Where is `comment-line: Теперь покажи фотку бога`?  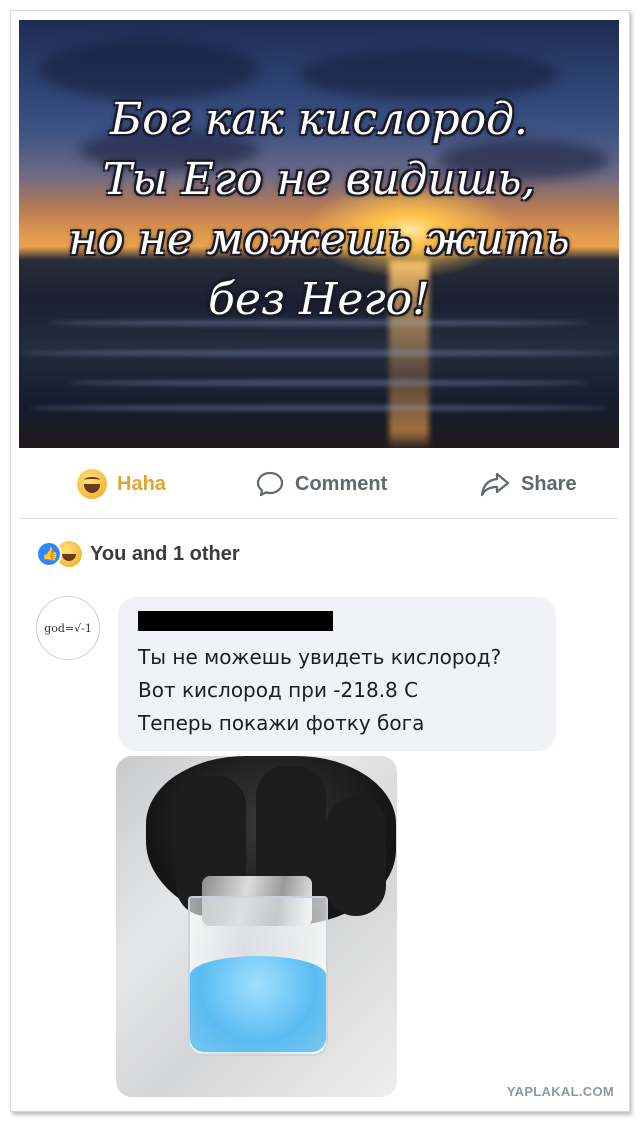 comment-line: Теперь покажи фотку бога is located at coordinates (281, 723).